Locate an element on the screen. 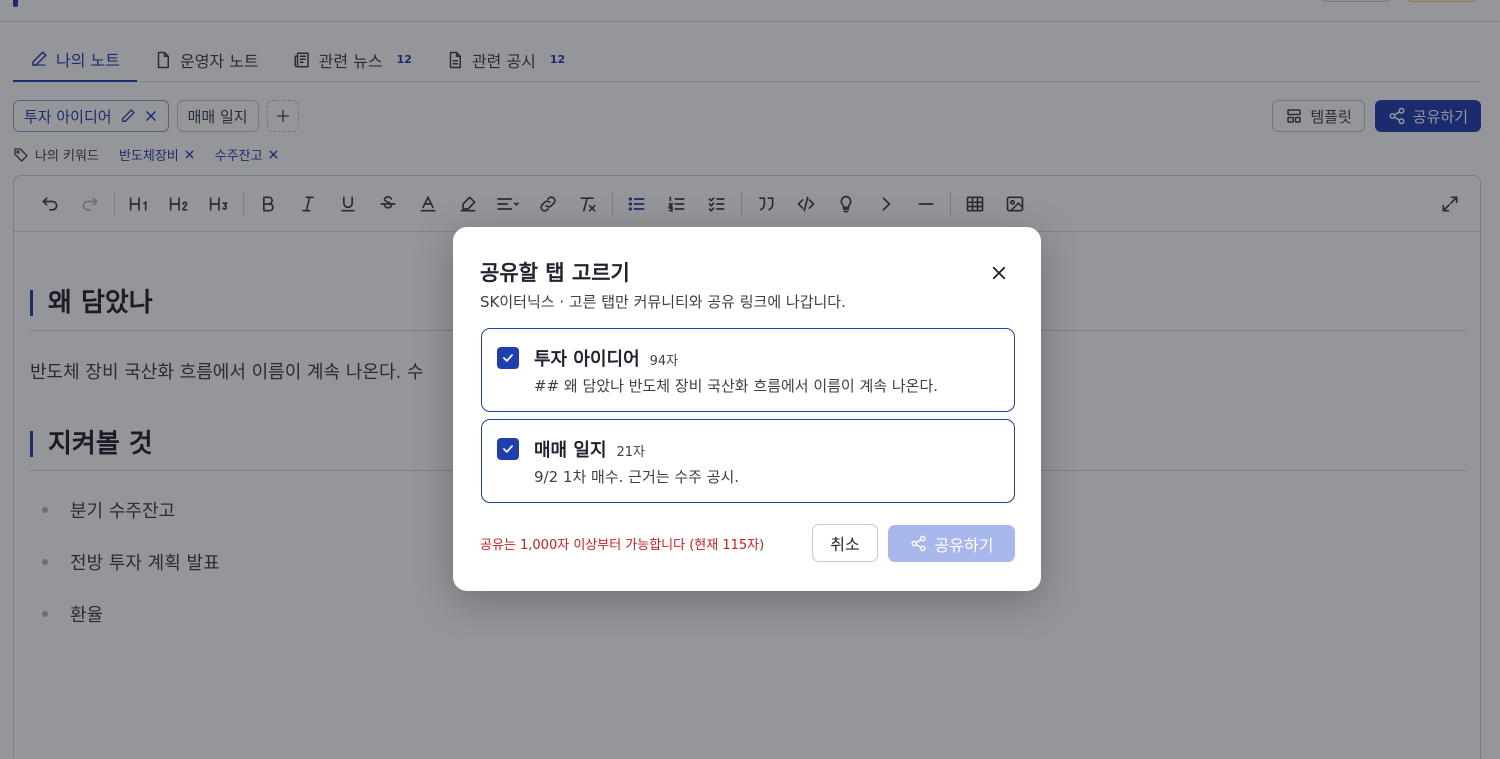 The width and height of the screenshot is (1500, 759). cancel-button: 취소 is located at coordinates (845, 543).